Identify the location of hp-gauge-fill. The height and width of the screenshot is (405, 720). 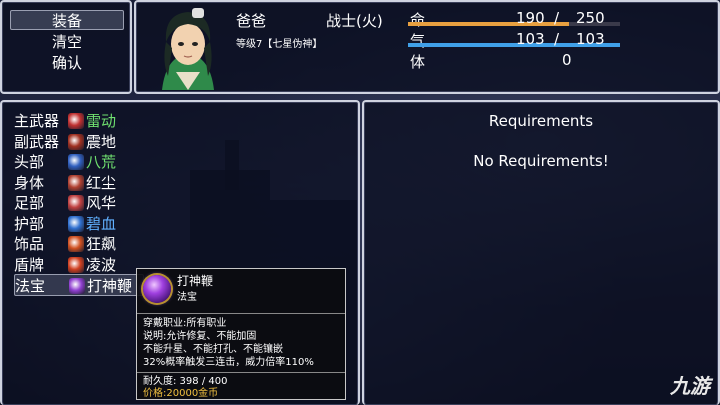
(489, 24).